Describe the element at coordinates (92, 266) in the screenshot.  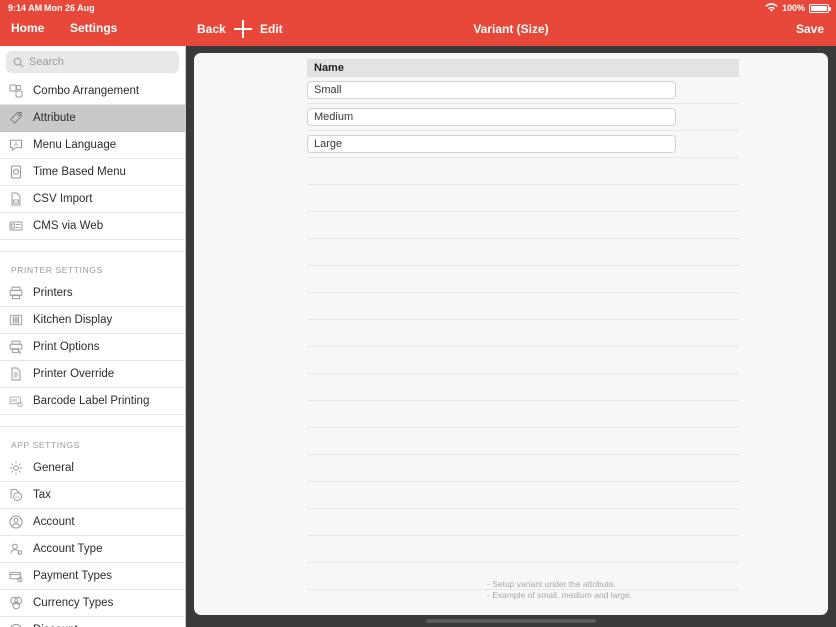
I see `section-header-printer-settings: PRINTER SETTINGS` at that location.